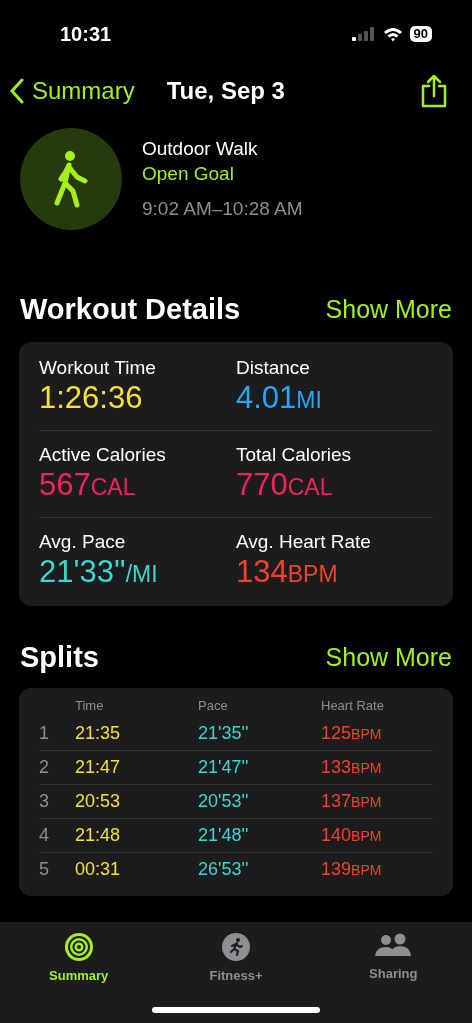  I want to click on split-time: 21:47, so click(98, 767).